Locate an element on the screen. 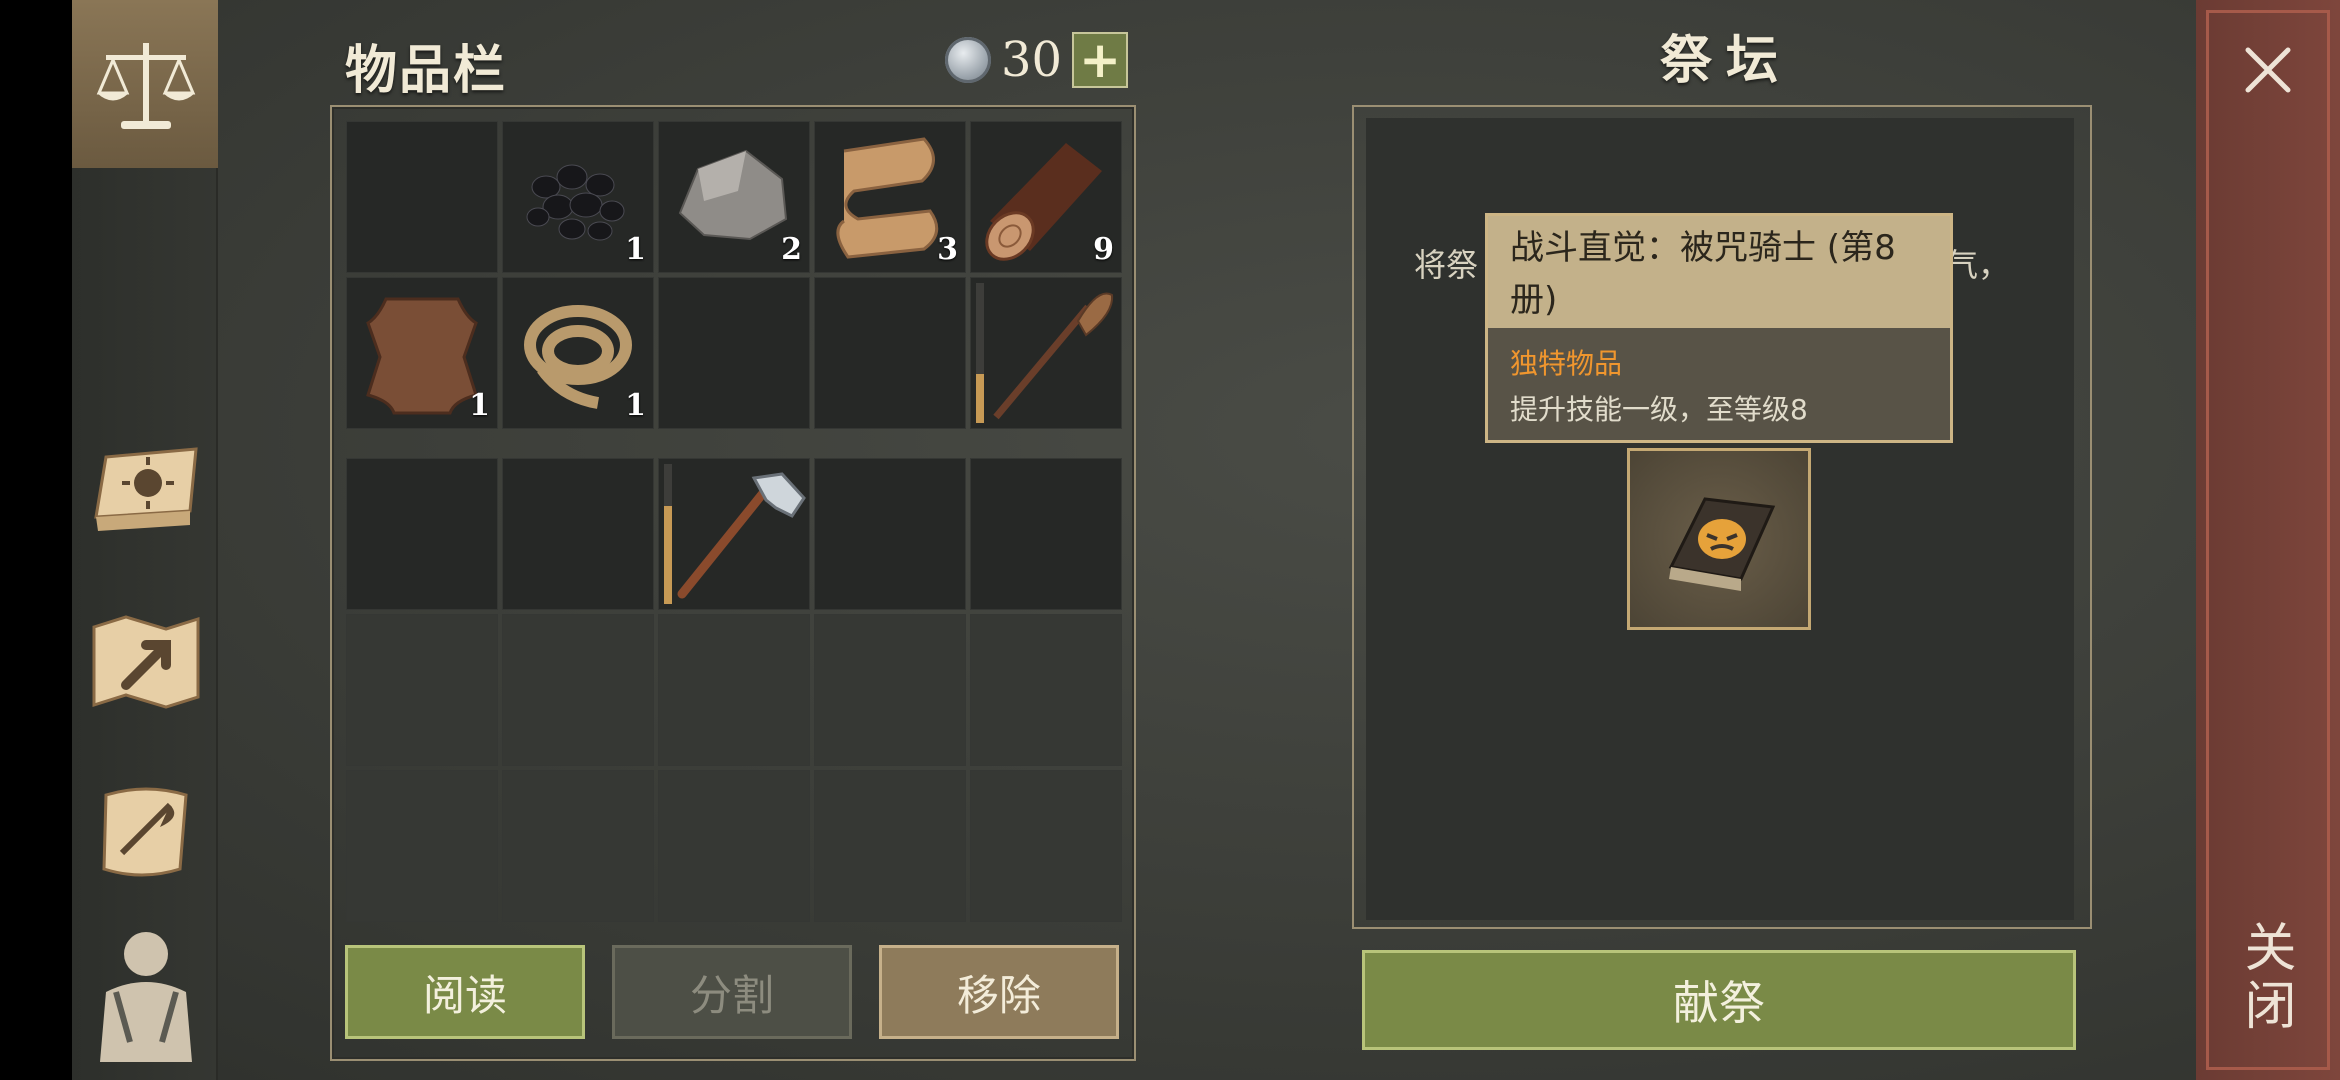 The image size is (2340, 1080). storage-grid is located at coordinates (734, 690).